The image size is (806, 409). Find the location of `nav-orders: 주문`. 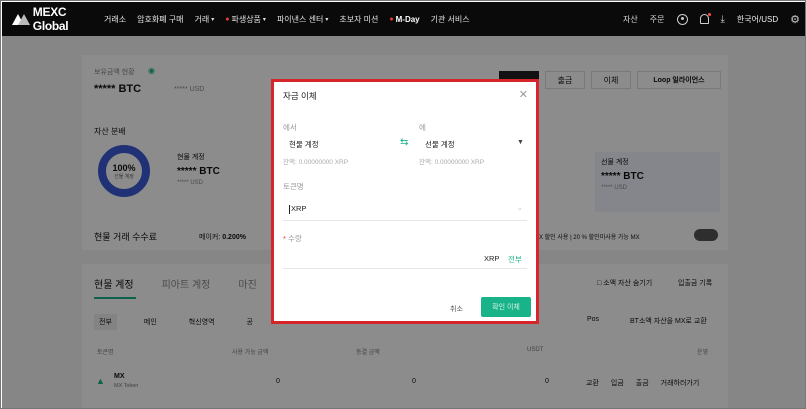

nav-orders: 주문 is located at coordinates (657, 19).